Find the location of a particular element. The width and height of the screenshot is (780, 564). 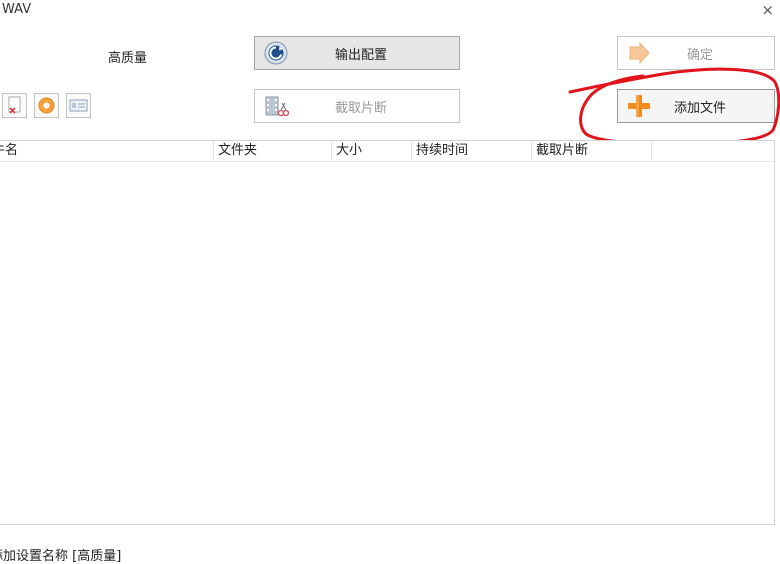

status-text: 添加设置名称 [高质量] is located at coordinates (61, 556).